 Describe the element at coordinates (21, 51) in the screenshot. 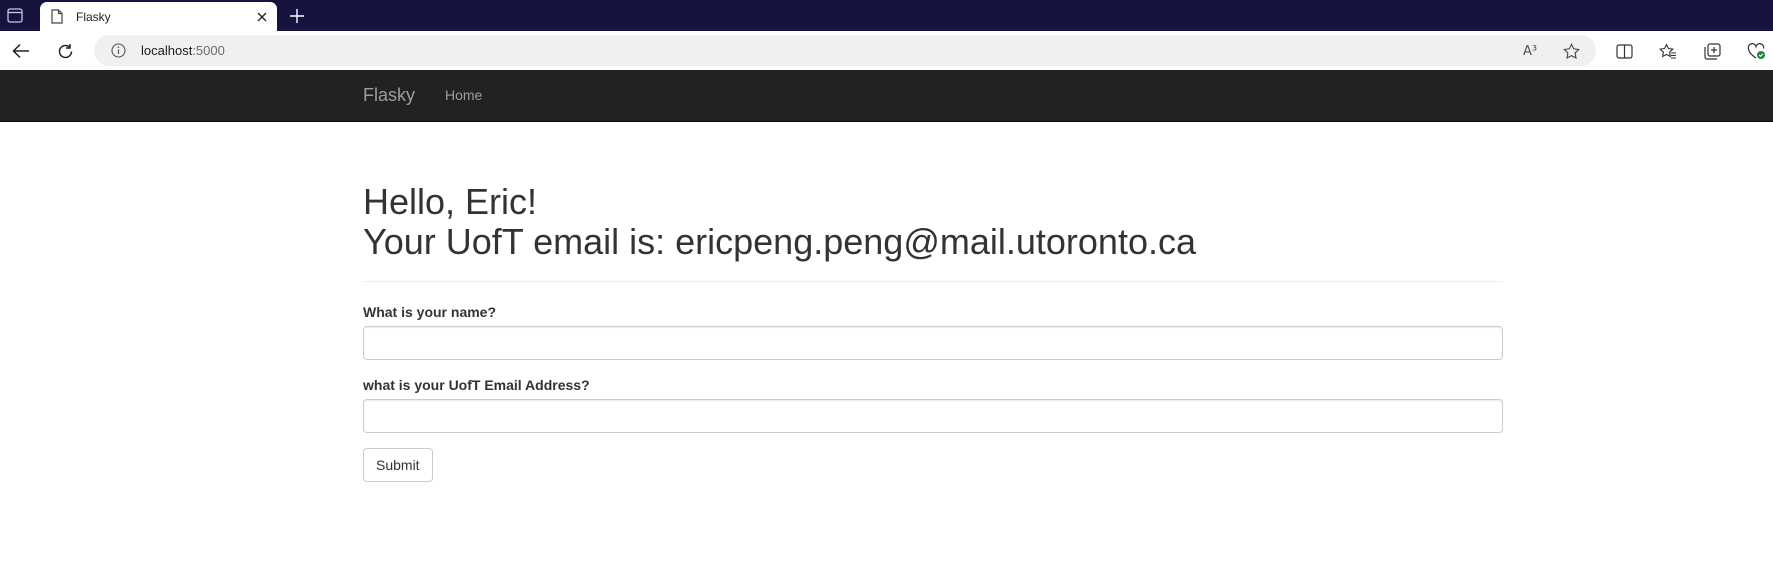

I see `back-icon` at that location.